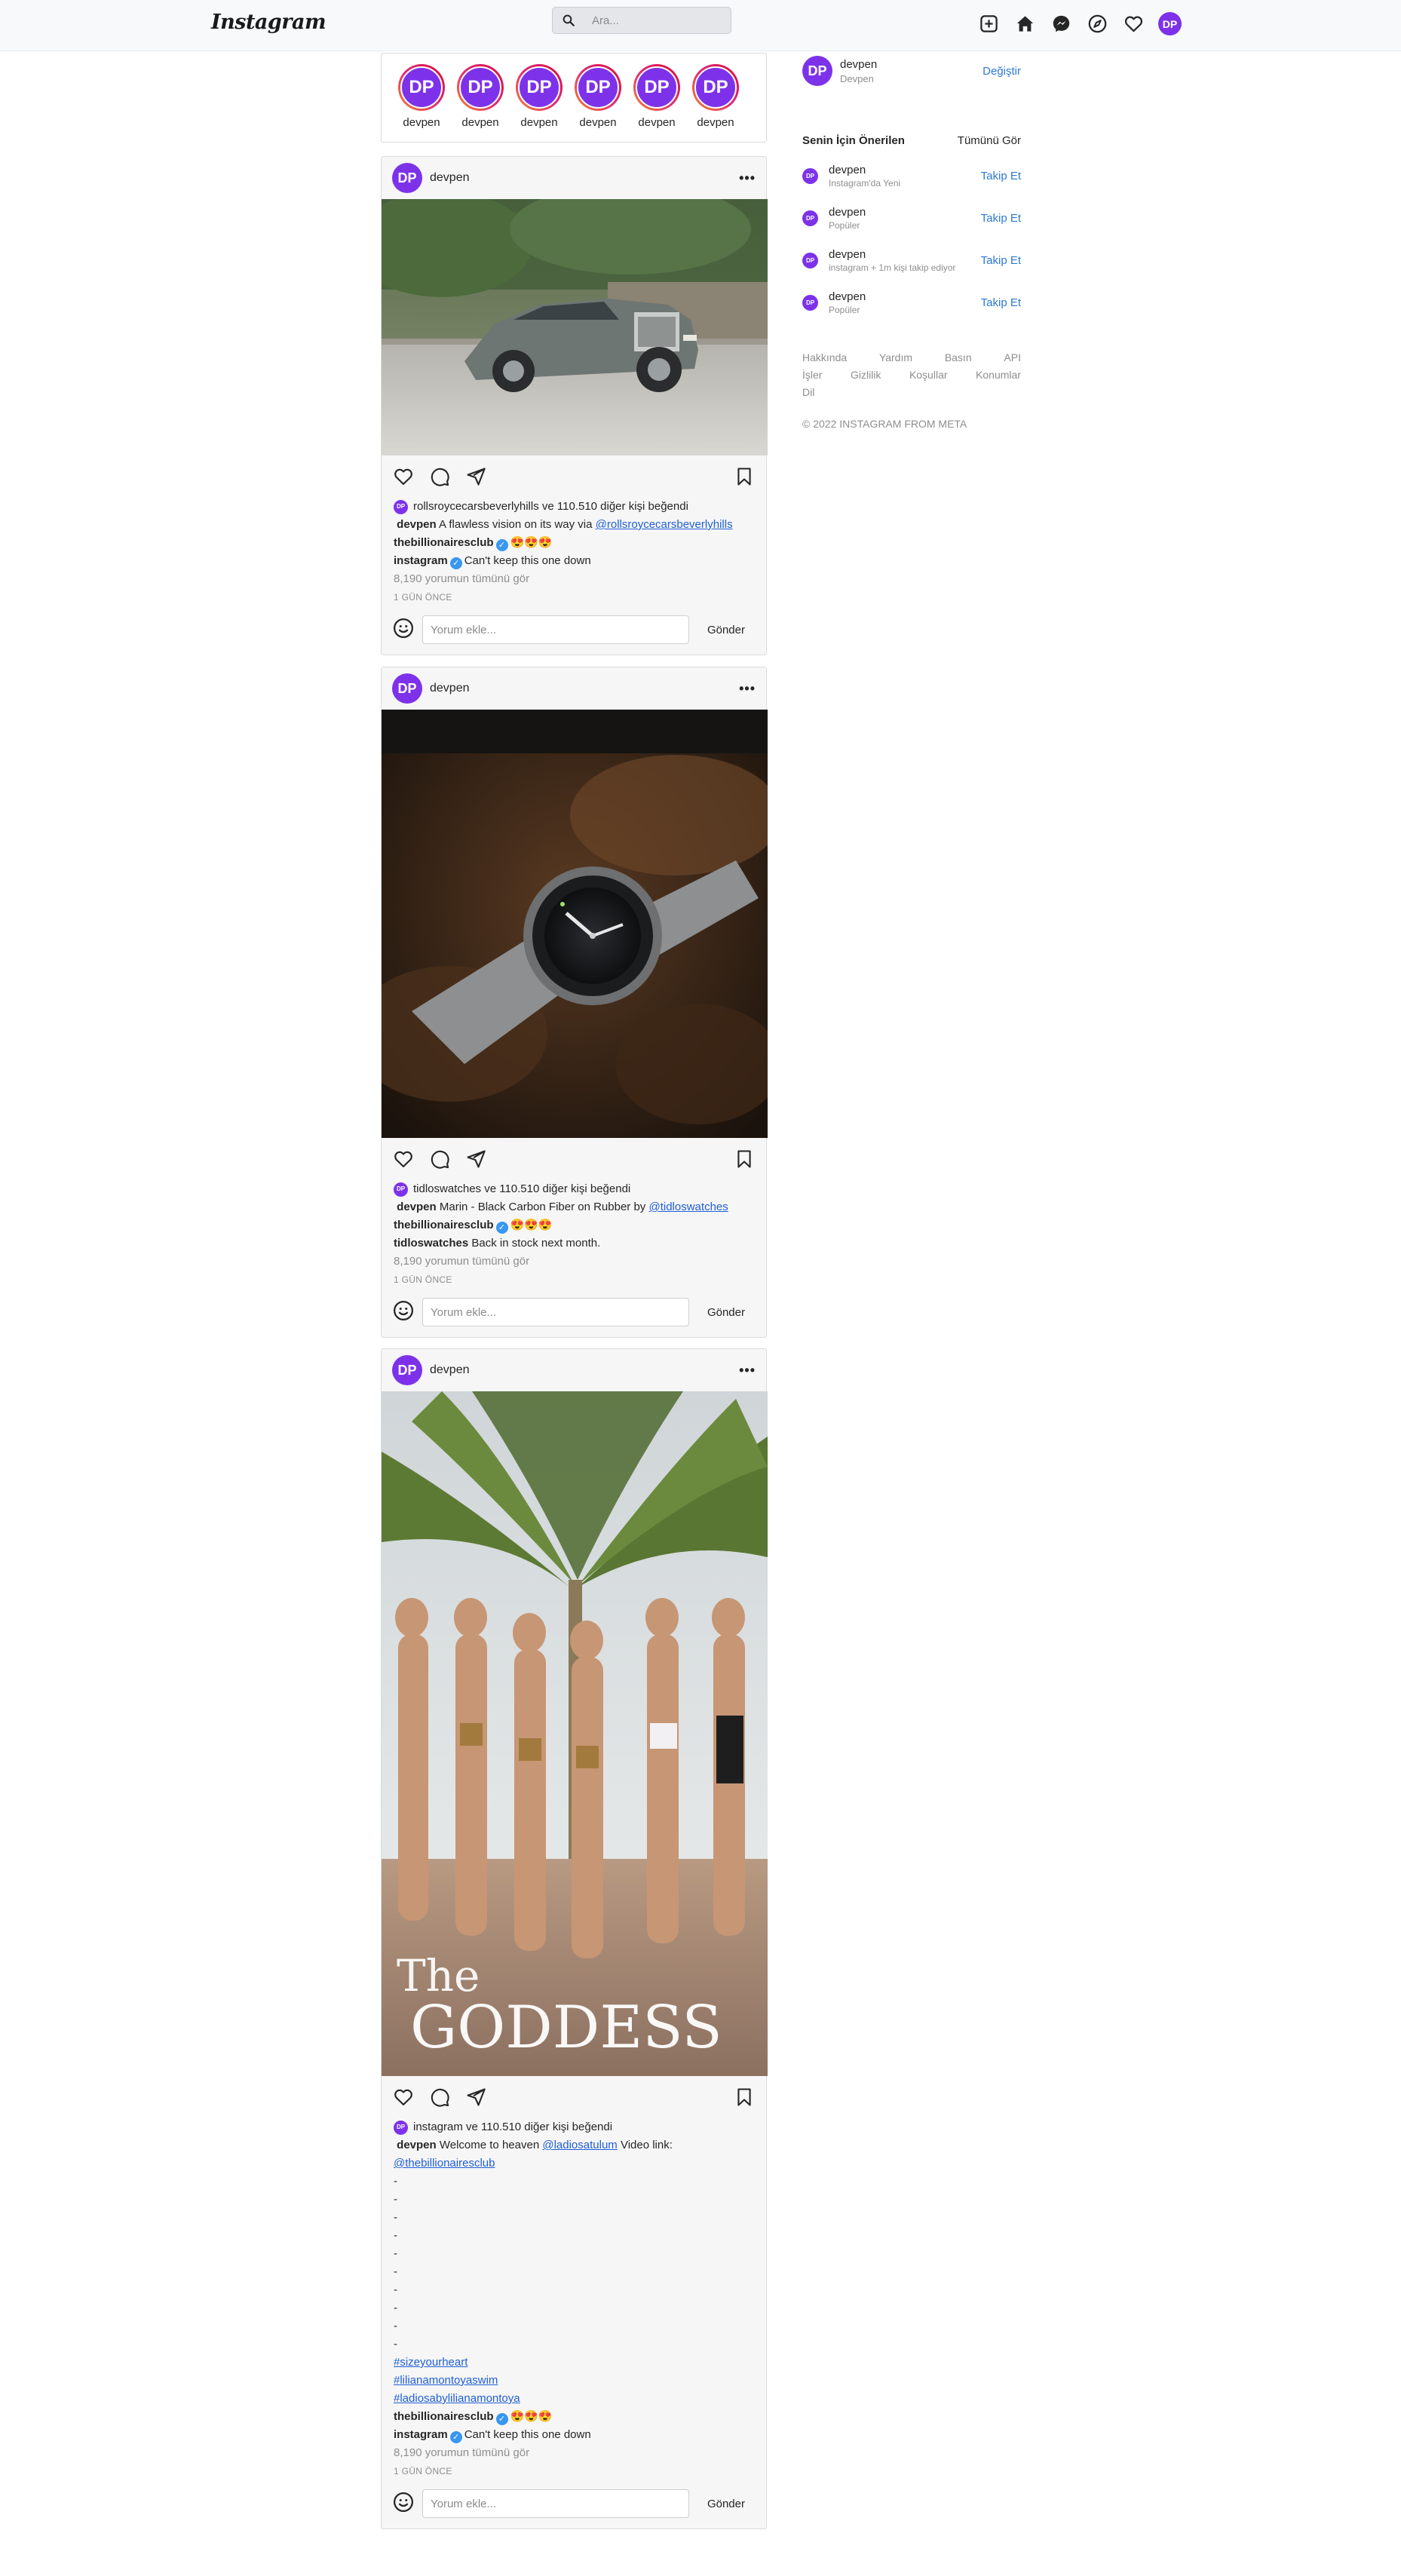 This screenshot has height=2576, width=1401. Describe the element at coordinates (824, 357) in the screenshot. I see `footer-link-about: Hakkında` at that location.